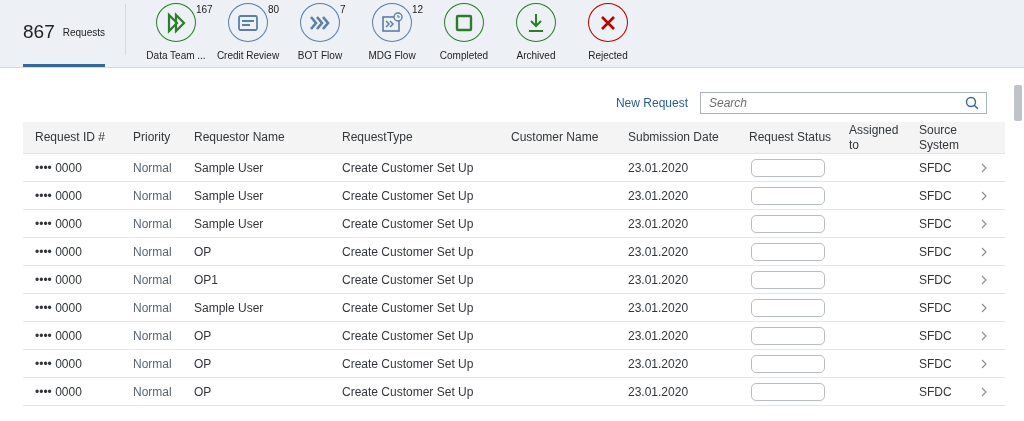 The height and width of the screenshot is (421, 1024). I want to click on scrollbar-thumb, so click(1018, 103).